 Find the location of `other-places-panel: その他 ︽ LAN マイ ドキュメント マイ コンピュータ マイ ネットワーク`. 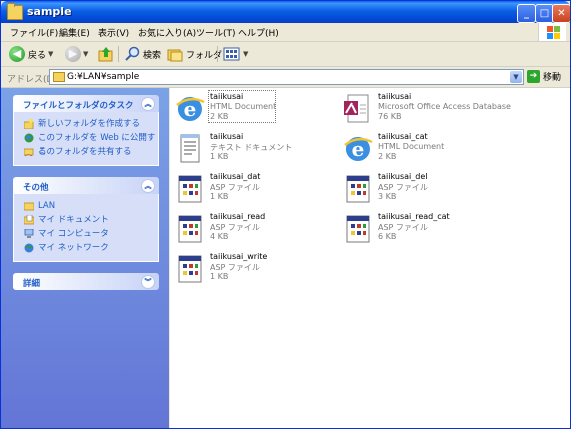

other-places-panel: その他 ︽ LAN マイ ドキュメント マイ コンピュータ マイ ネットワーク is located at coordinates (86, 219).